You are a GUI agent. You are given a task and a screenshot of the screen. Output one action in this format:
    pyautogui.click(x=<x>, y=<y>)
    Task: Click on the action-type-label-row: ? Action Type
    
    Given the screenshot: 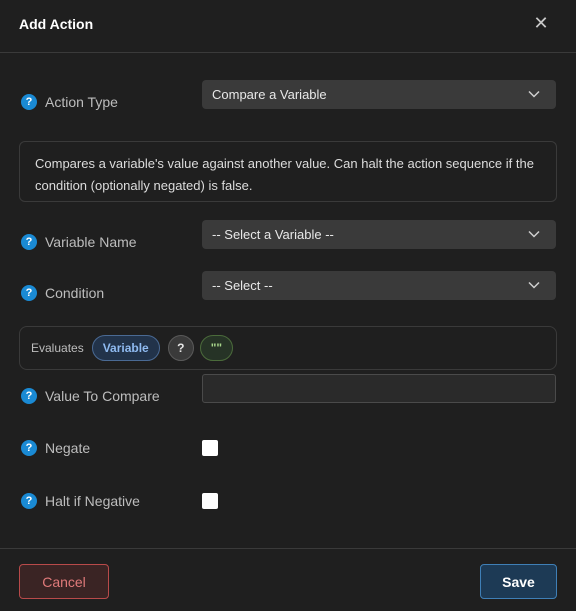 What is the action you would take?
    pyautogui.click(x=69, y=102)
    